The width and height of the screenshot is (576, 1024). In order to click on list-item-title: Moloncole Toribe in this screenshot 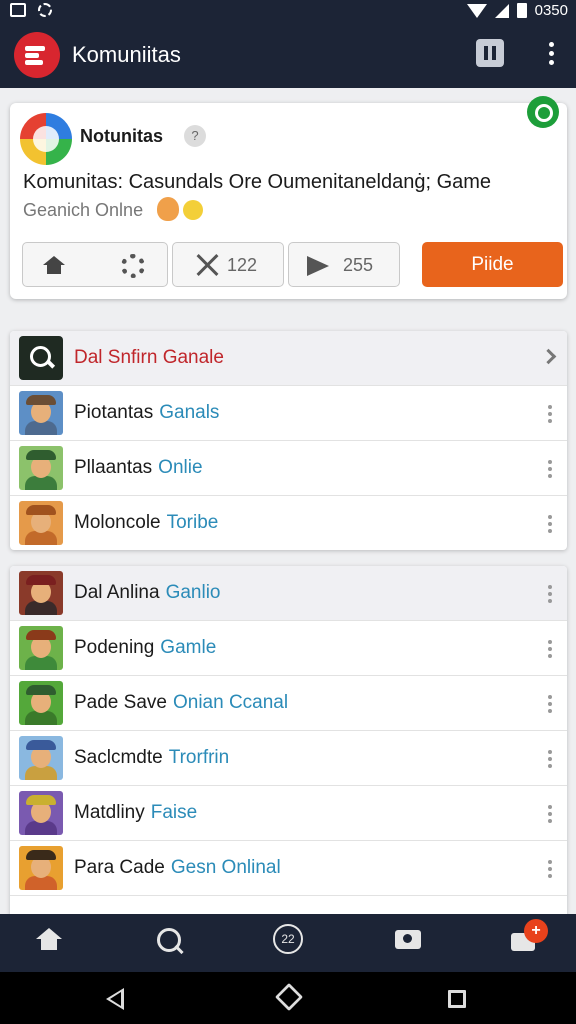, I will do `click(146, 523)`.